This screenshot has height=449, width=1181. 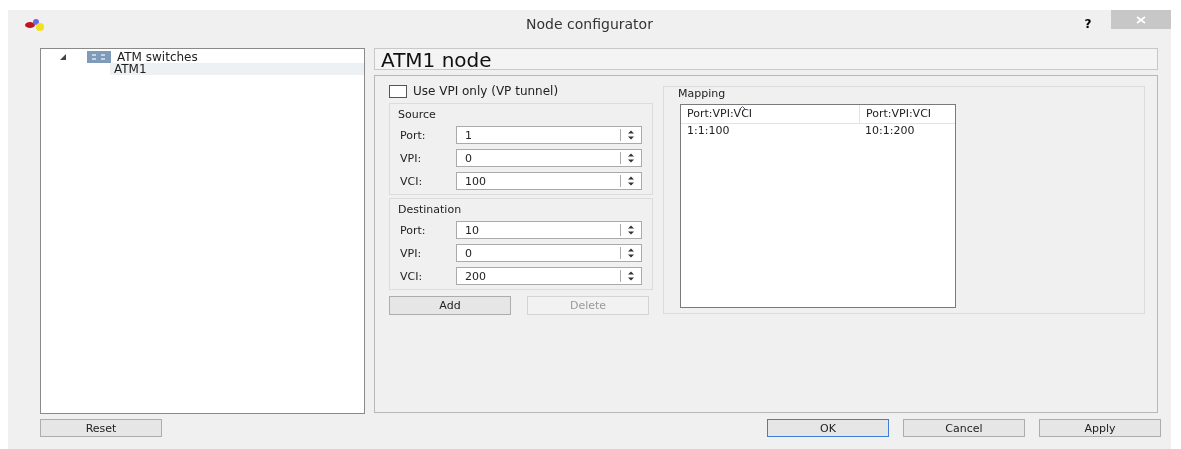 I want to click on dialog-button: Apply, so click(x=1100, y=428).